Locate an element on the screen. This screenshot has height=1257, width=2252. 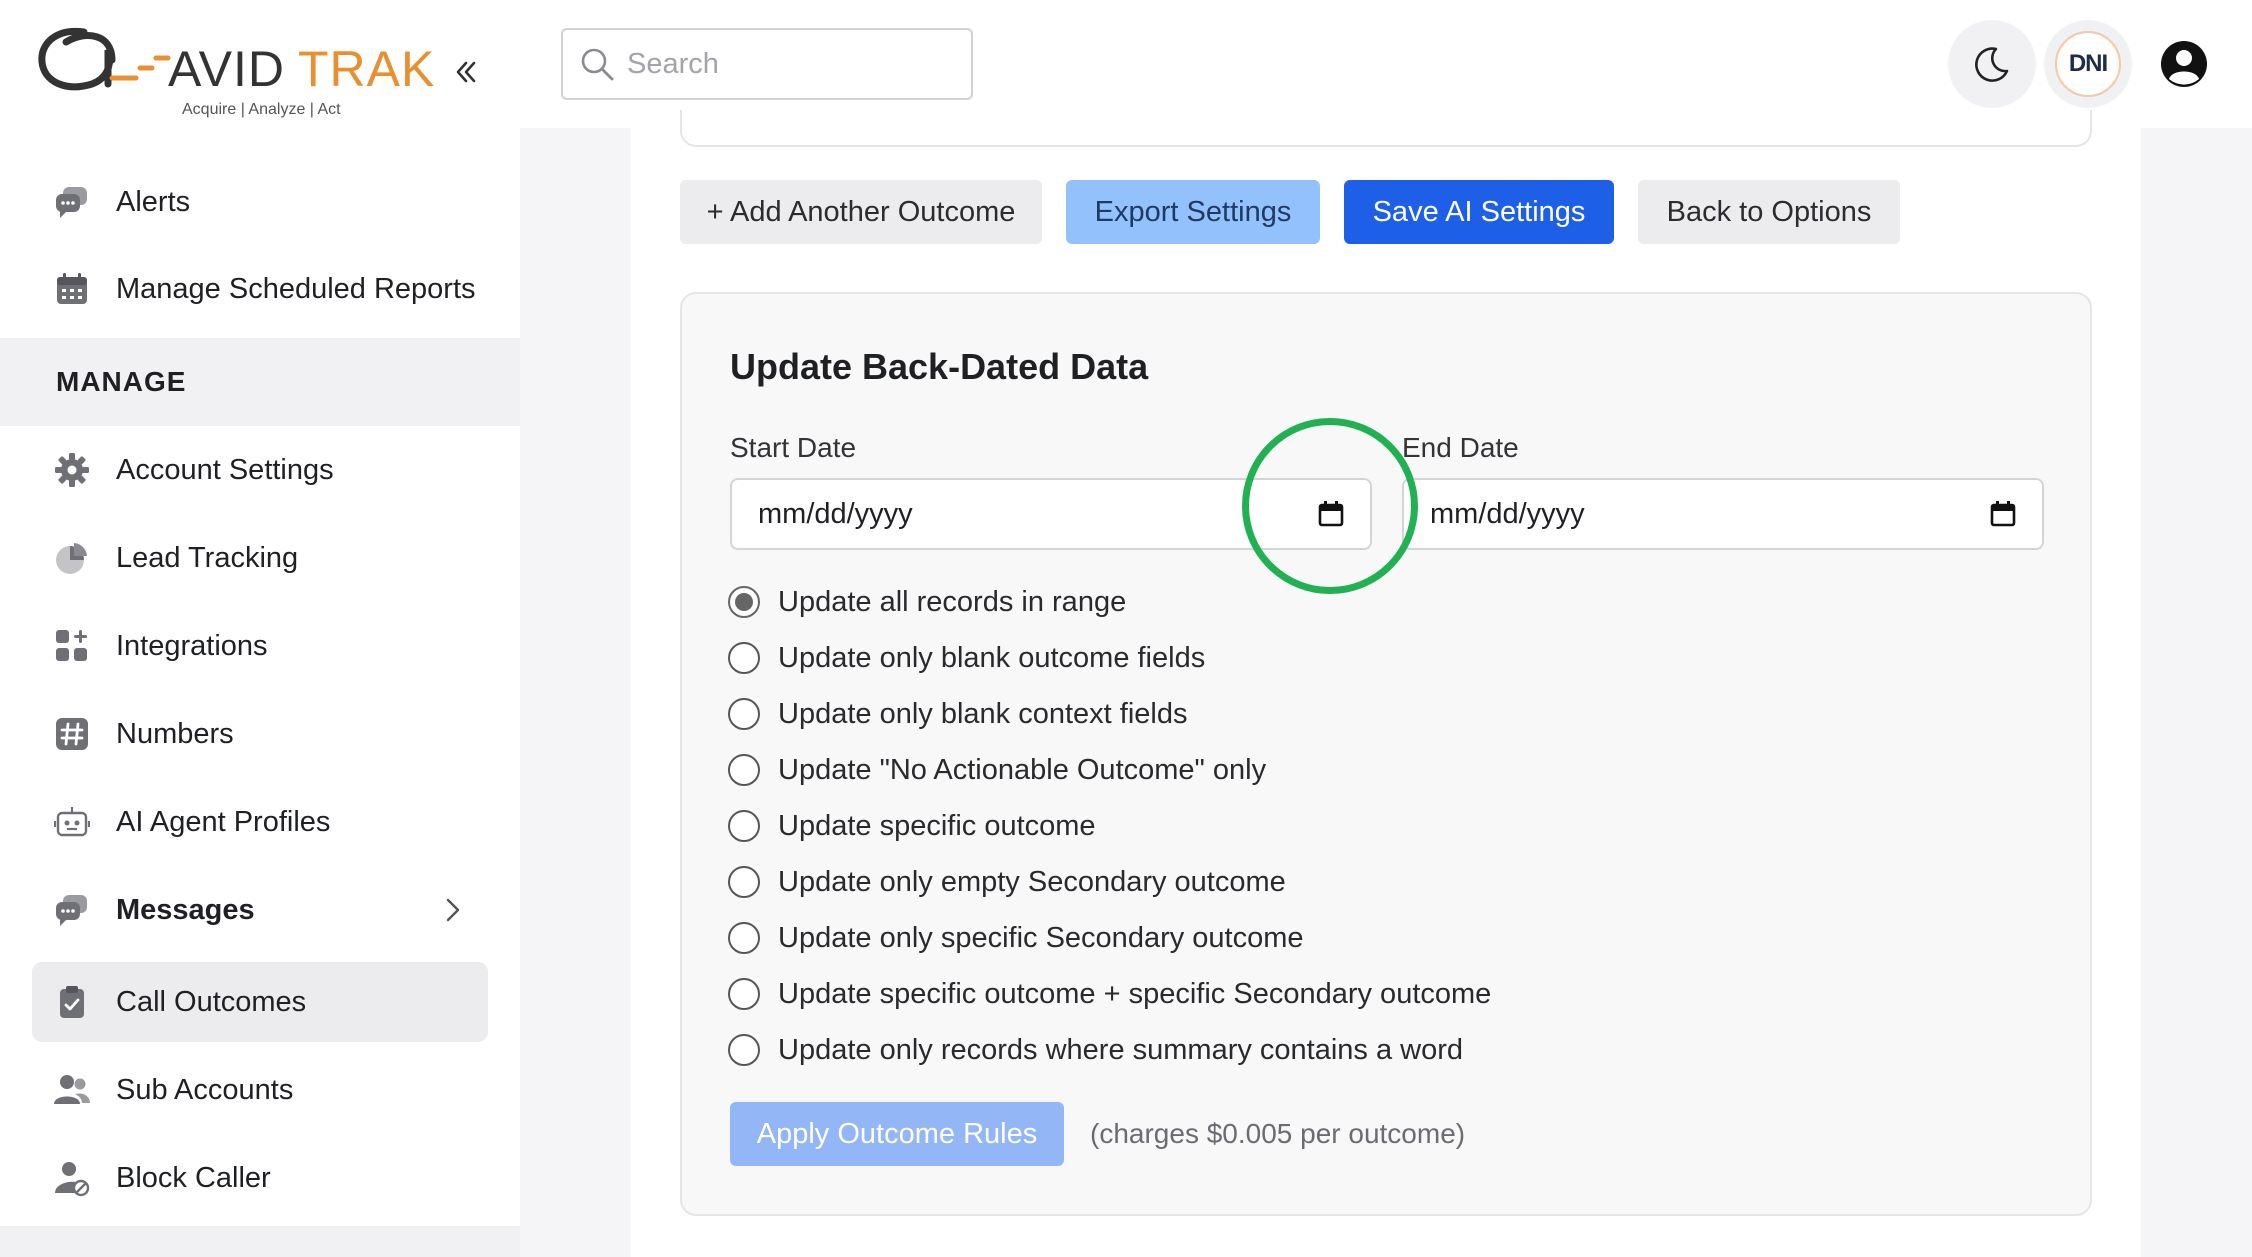
radio-empty-secondary-outcome: Update only empty Secondary outcome is located at coordinates (1007, 882).